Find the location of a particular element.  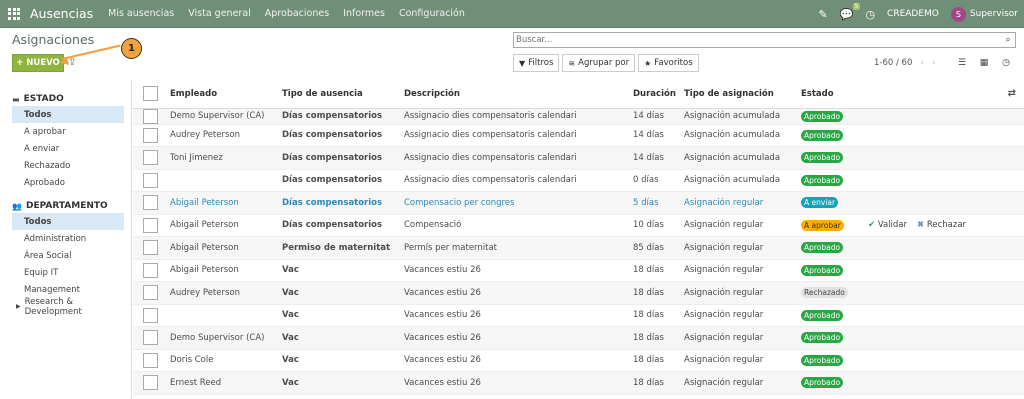

col-descripcion: Descripción is located at coordinates (518, 94).